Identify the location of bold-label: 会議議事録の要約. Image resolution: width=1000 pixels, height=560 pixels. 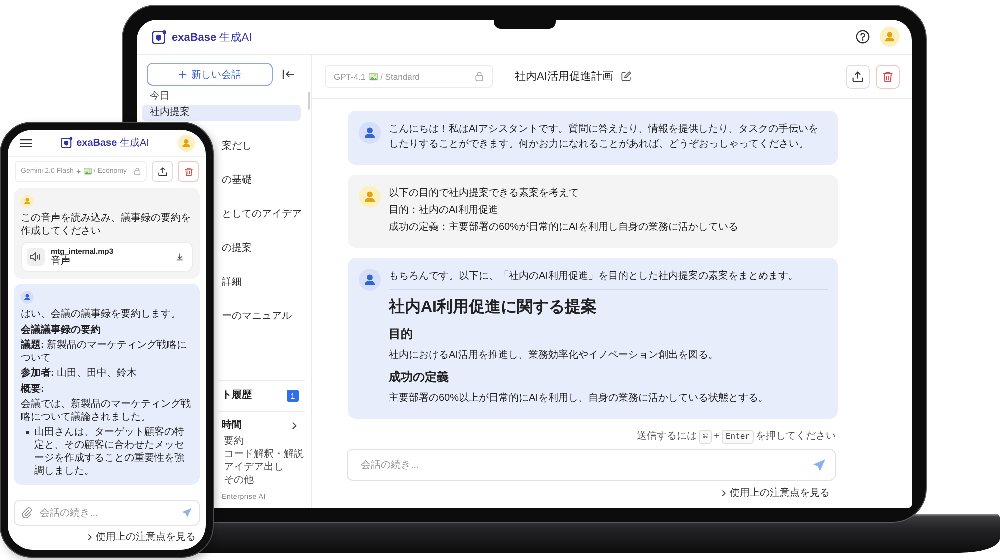
(61, 330).